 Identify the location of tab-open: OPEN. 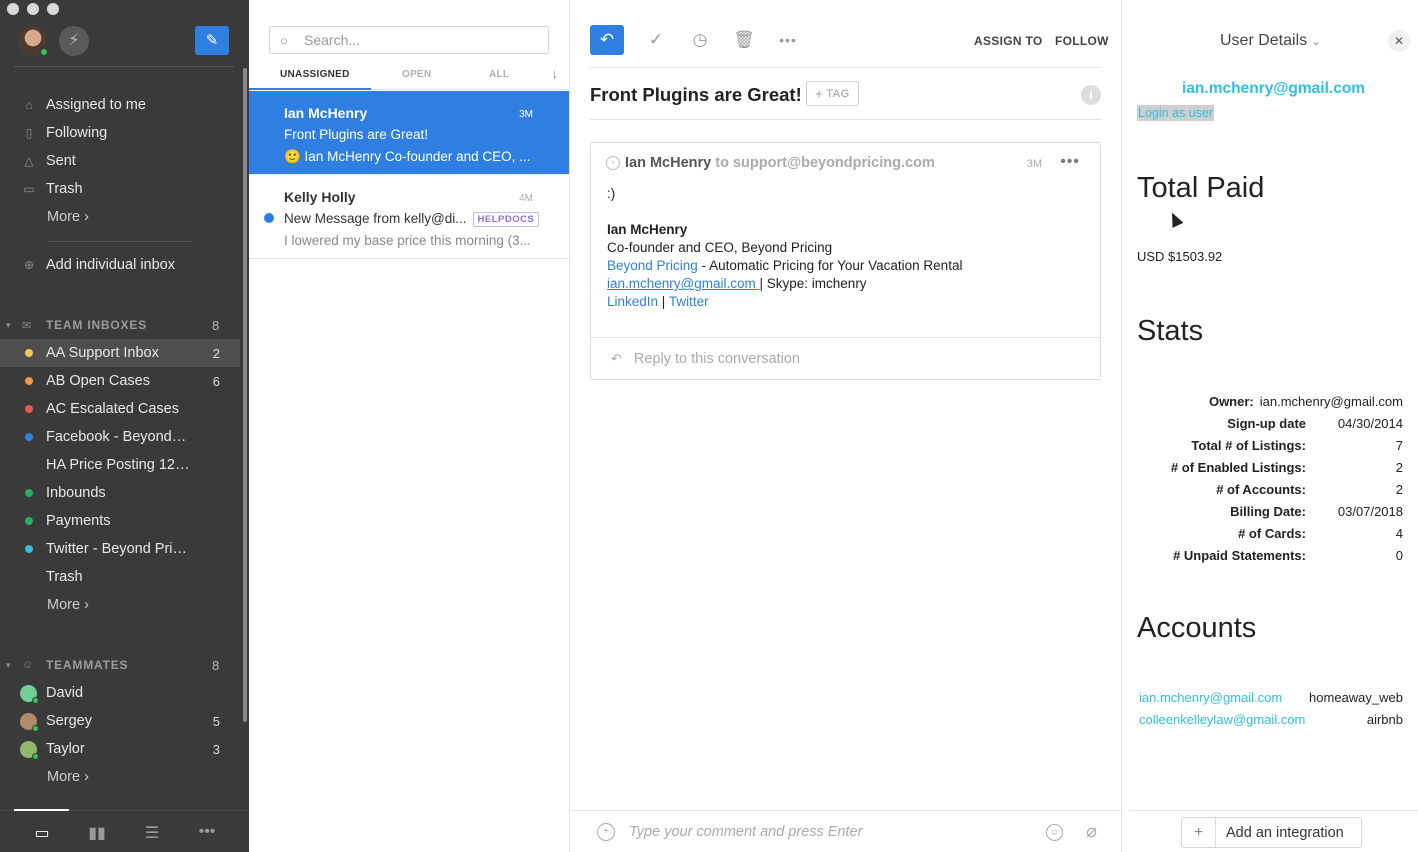
(417, 74).